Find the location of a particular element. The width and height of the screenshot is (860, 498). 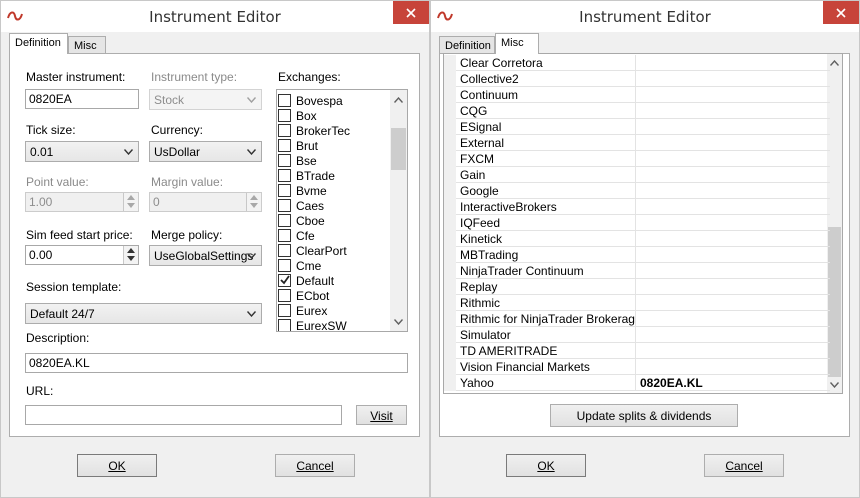

provider-row: Simulator is located at coordinates (637, 335).